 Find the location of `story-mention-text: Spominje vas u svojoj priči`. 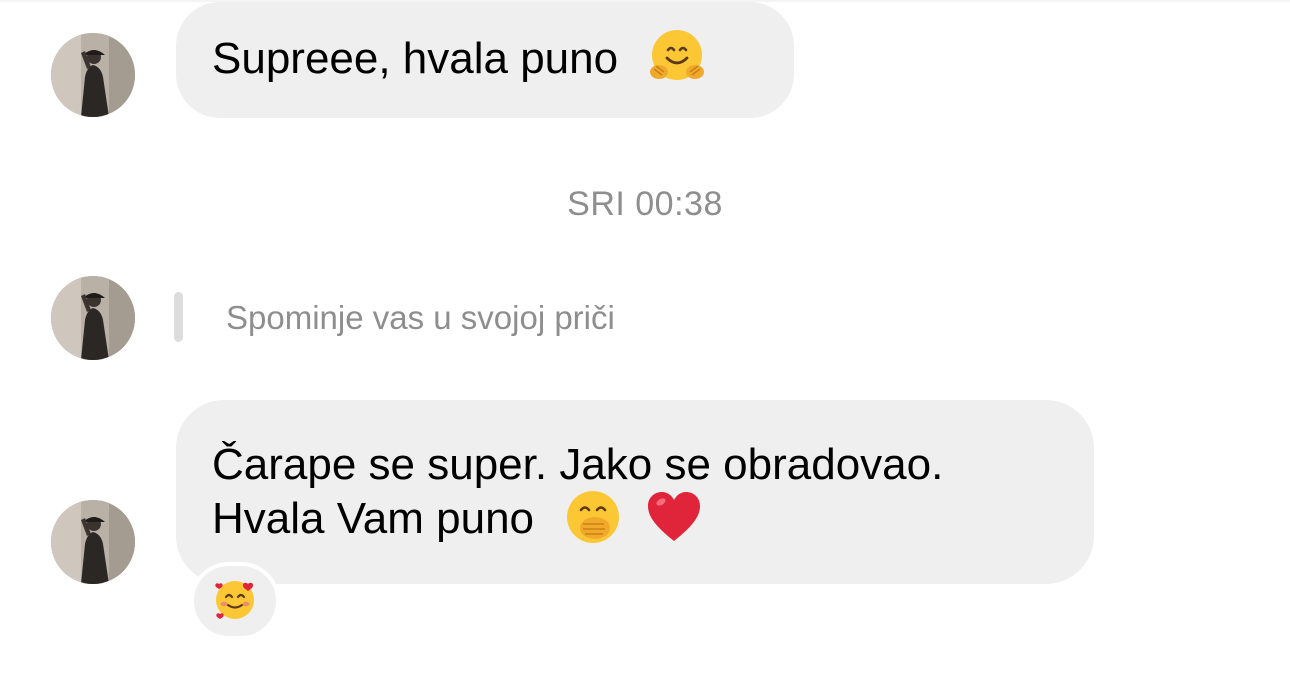

story-mention-text: Spominje vas u svojoj priči is located at coordinates (420, 318).